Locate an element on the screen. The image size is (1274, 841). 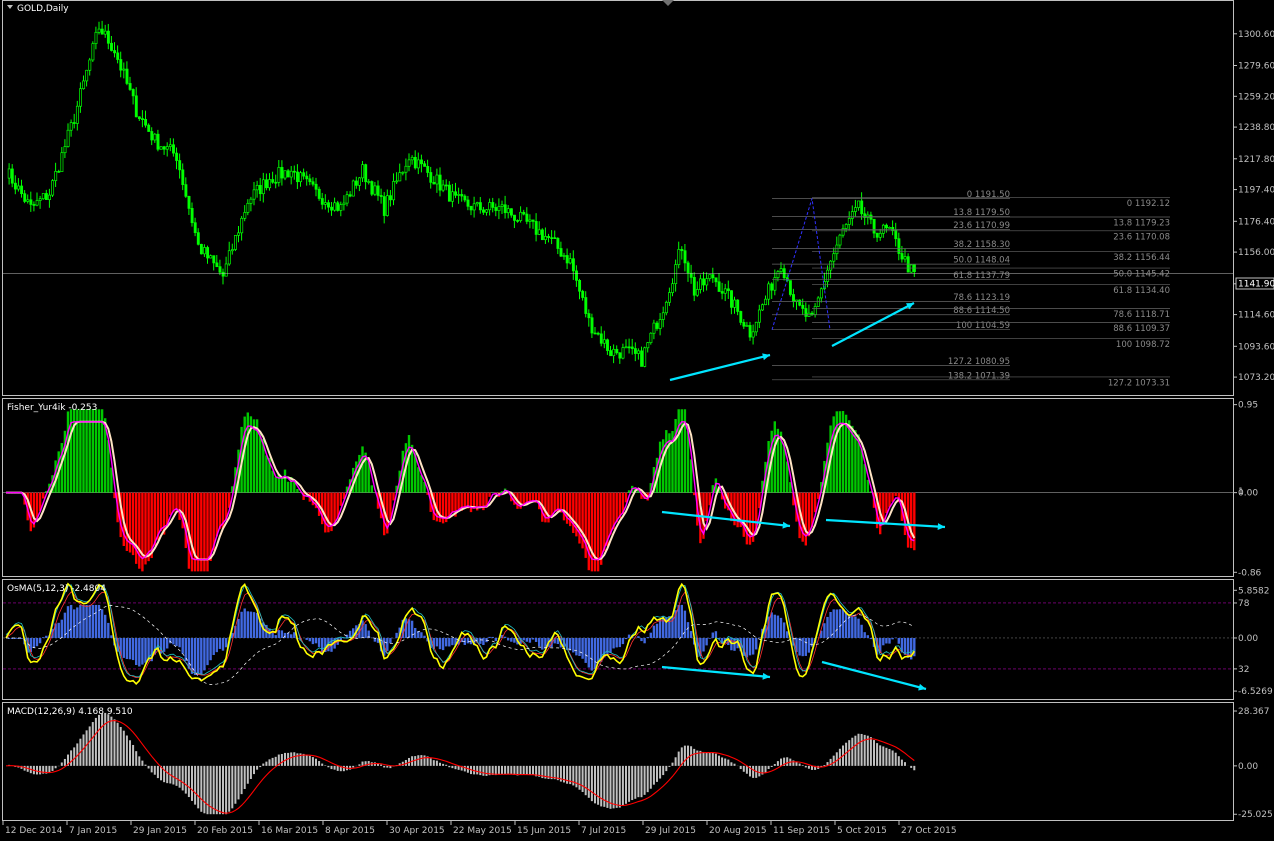
price-panel-title: GOLD,Daily is located at coordinates (43, 9).